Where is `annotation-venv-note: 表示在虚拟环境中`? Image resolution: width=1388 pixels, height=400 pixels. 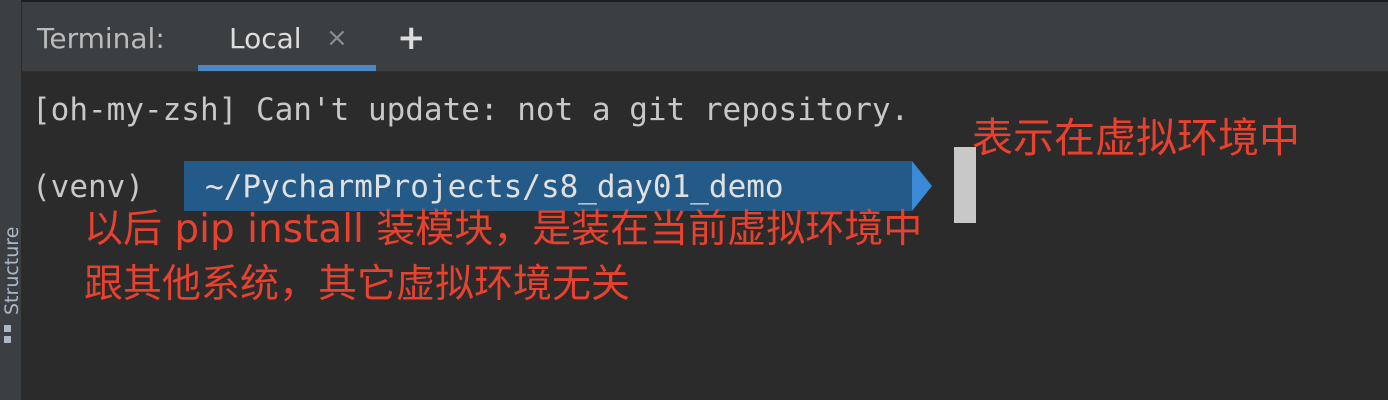 annotation-venv-note: 表示在虚拟环境中 is located at coordinates (1136, 138).